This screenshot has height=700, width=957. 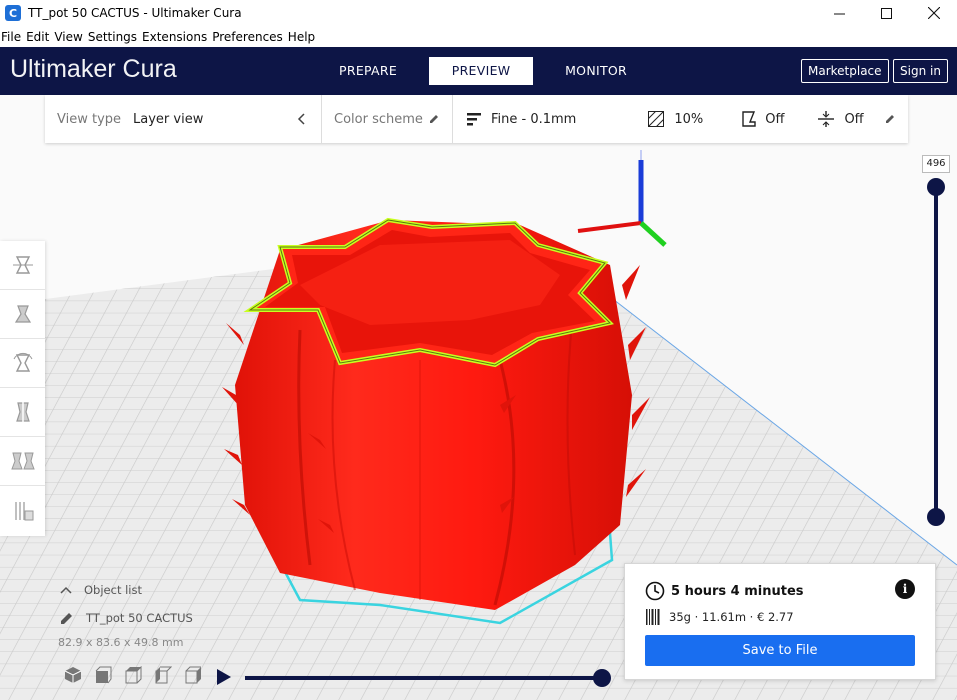 What do you see at coordinates (149, 69) in the screenshot?
I see `logo-text-cura: Cura` at bounding box center [149, 69].